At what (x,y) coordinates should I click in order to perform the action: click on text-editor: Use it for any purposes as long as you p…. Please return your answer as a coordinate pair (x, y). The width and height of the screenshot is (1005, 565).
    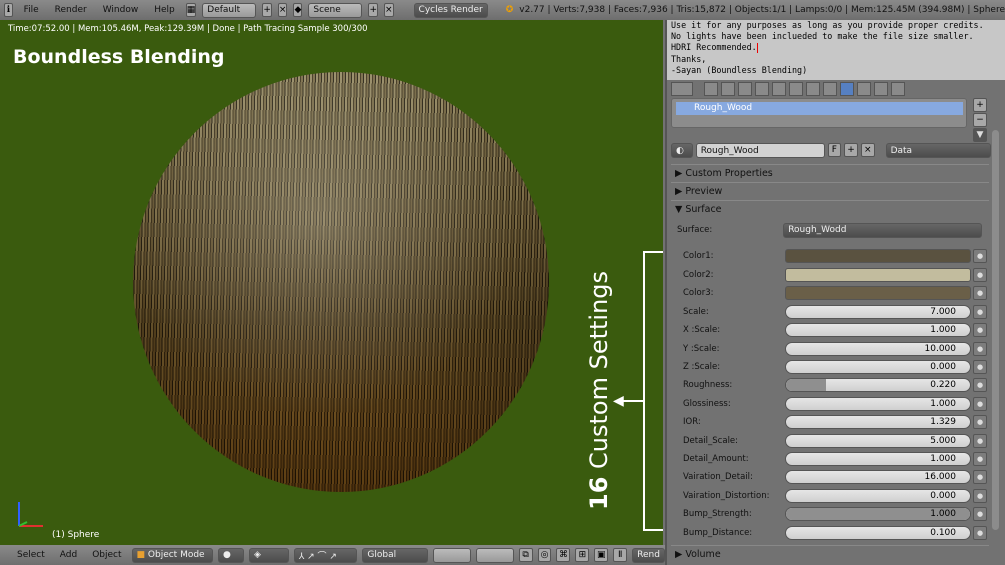
    Looking at the image, I should click on (835, 50).